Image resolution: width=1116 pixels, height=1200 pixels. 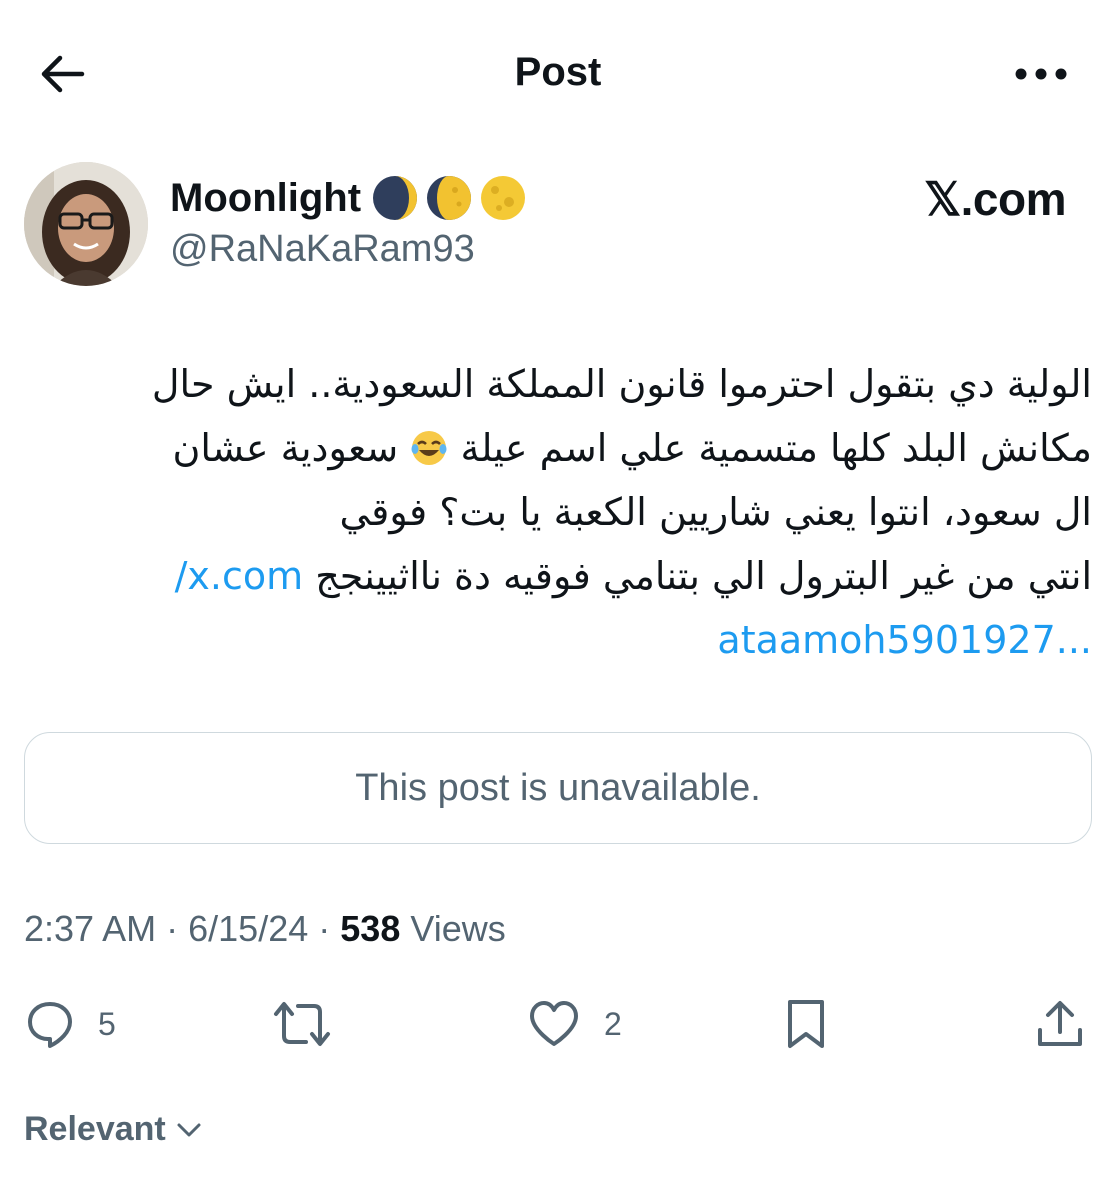 I want to click on views-count: 538, so click(x=370, y=928).